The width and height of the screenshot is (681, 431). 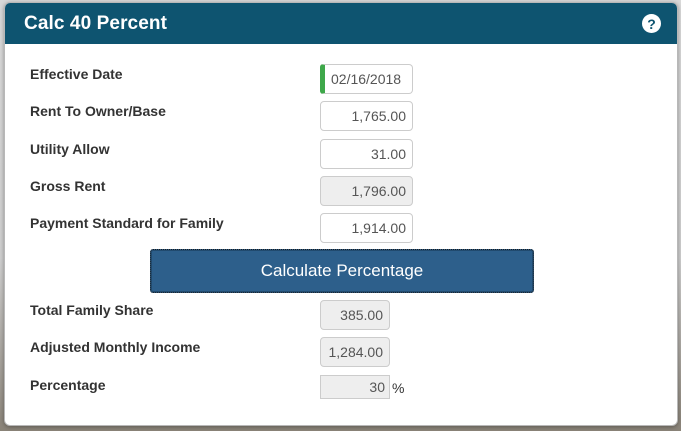 What do you see at coordinates (366, 191) in the screenshot?
I see `gross-rent-field: 1,796.00` at bounding box center [366, 191].